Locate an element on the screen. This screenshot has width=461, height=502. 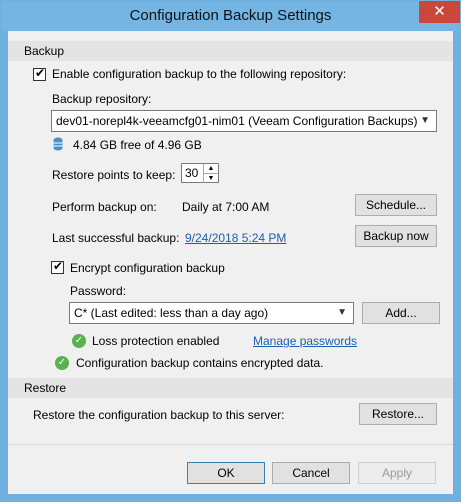
backup-section-header: Backup is located at coordinates (230, 51).